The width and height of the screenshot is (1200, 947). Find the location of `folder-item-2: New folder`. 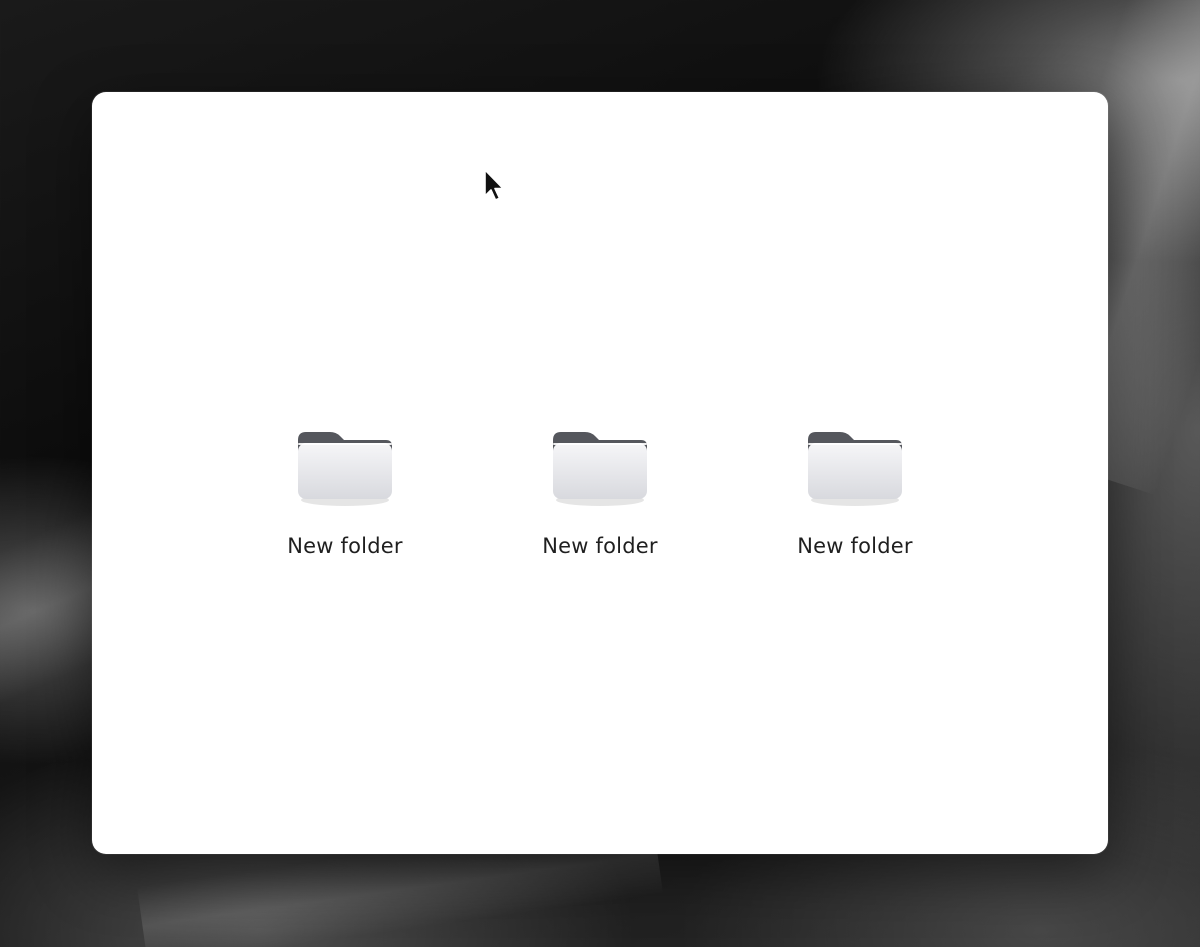

folder-item-2: New folder is located at coordinates (600, 501).